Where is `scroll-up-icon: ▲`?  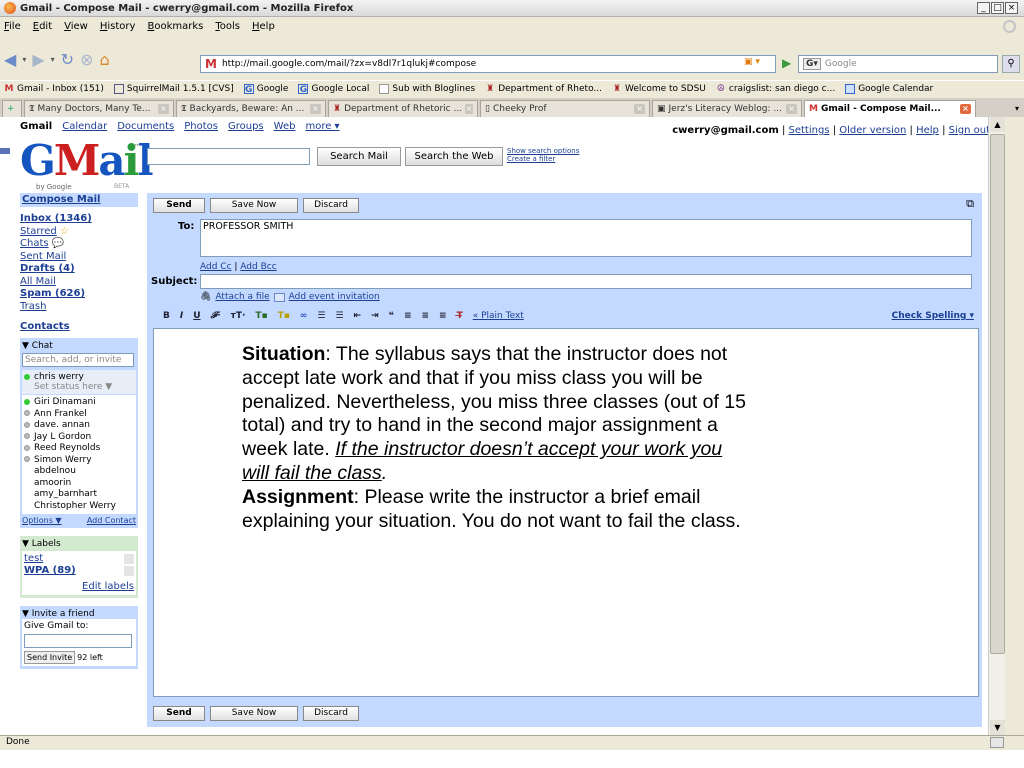 scroll-up-icon: ▲ is located at coordinates (997, 124).